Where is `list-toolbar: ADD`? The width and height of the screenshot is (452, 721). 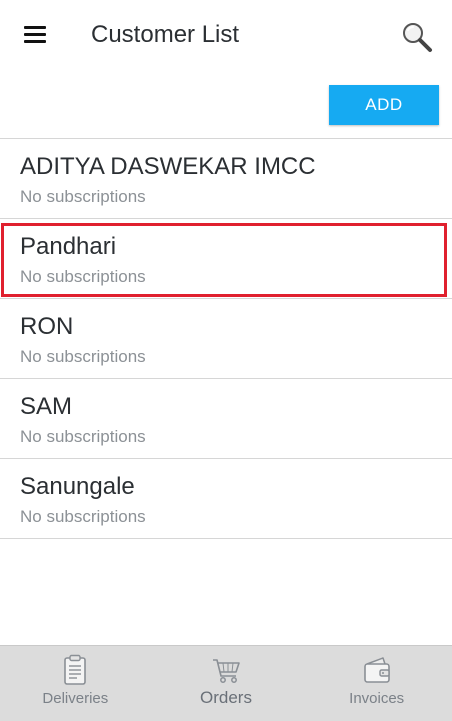
list-toolbar: ADD is located at coordinates (226, 105).